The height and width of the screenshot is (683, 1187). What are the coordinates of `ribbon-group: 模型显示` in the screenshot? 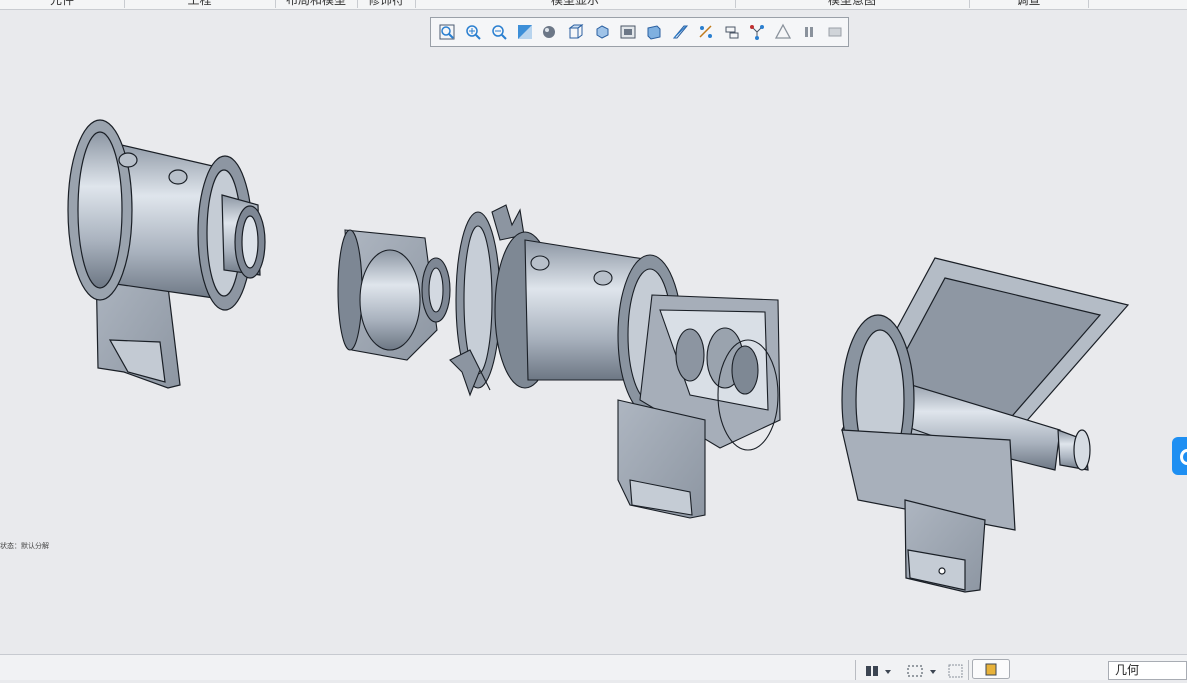 It's located at (575, 4).